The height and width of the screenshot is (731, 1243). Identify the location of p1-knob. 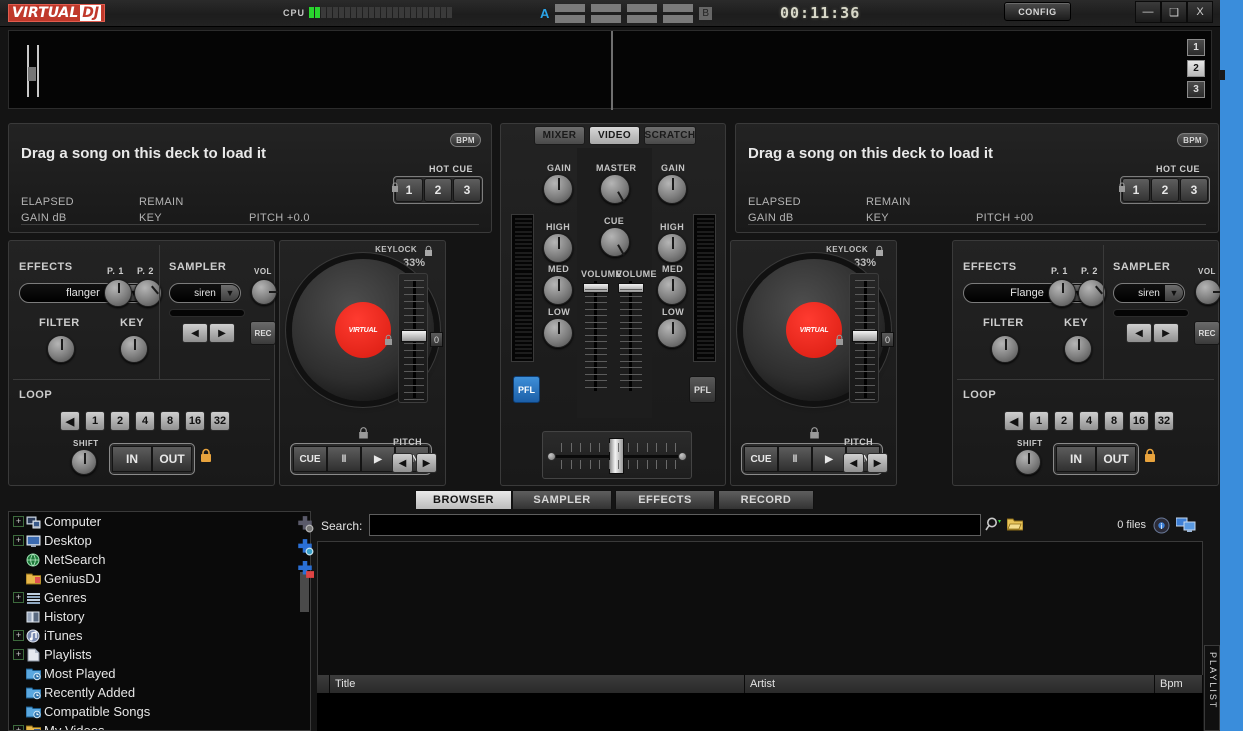
(1062, 293).